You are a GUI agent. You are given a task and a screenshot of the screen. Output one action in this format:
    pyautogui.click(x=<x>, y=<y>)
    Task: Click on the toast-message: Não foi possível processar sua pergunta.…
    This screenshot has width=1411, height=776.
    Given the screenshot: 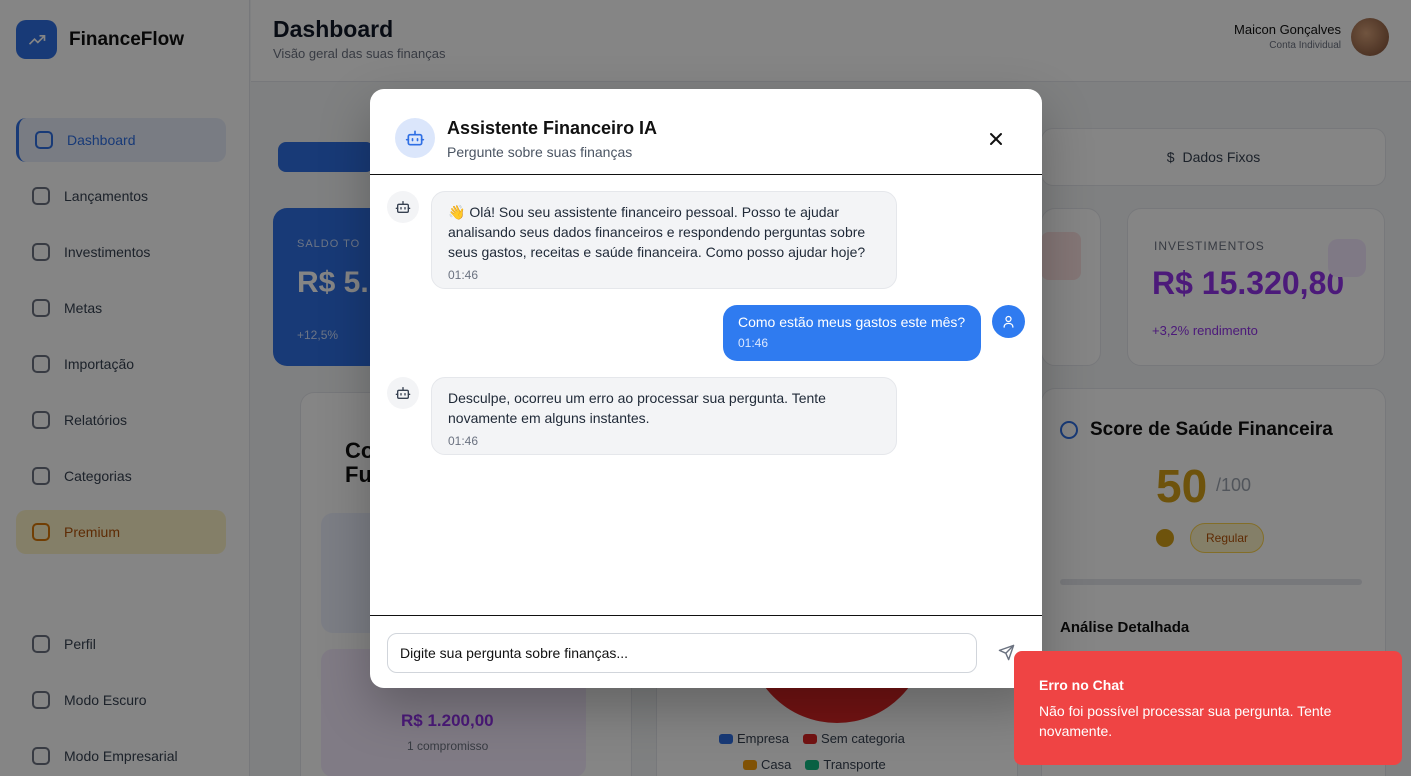 What is the action you would take?
    pyautogui.click(x=1185, y=721)
    